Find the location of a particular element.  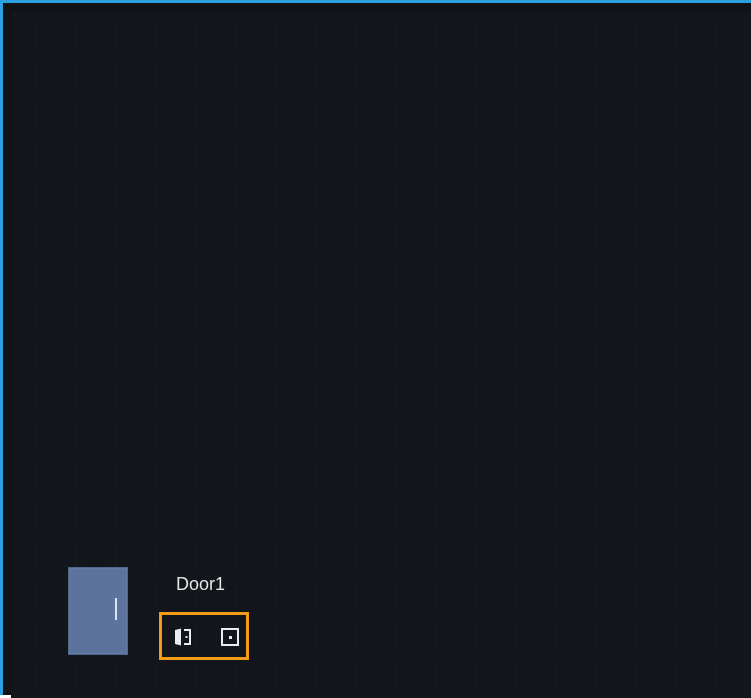

door-controls-group is located at coordinates (204, 636).